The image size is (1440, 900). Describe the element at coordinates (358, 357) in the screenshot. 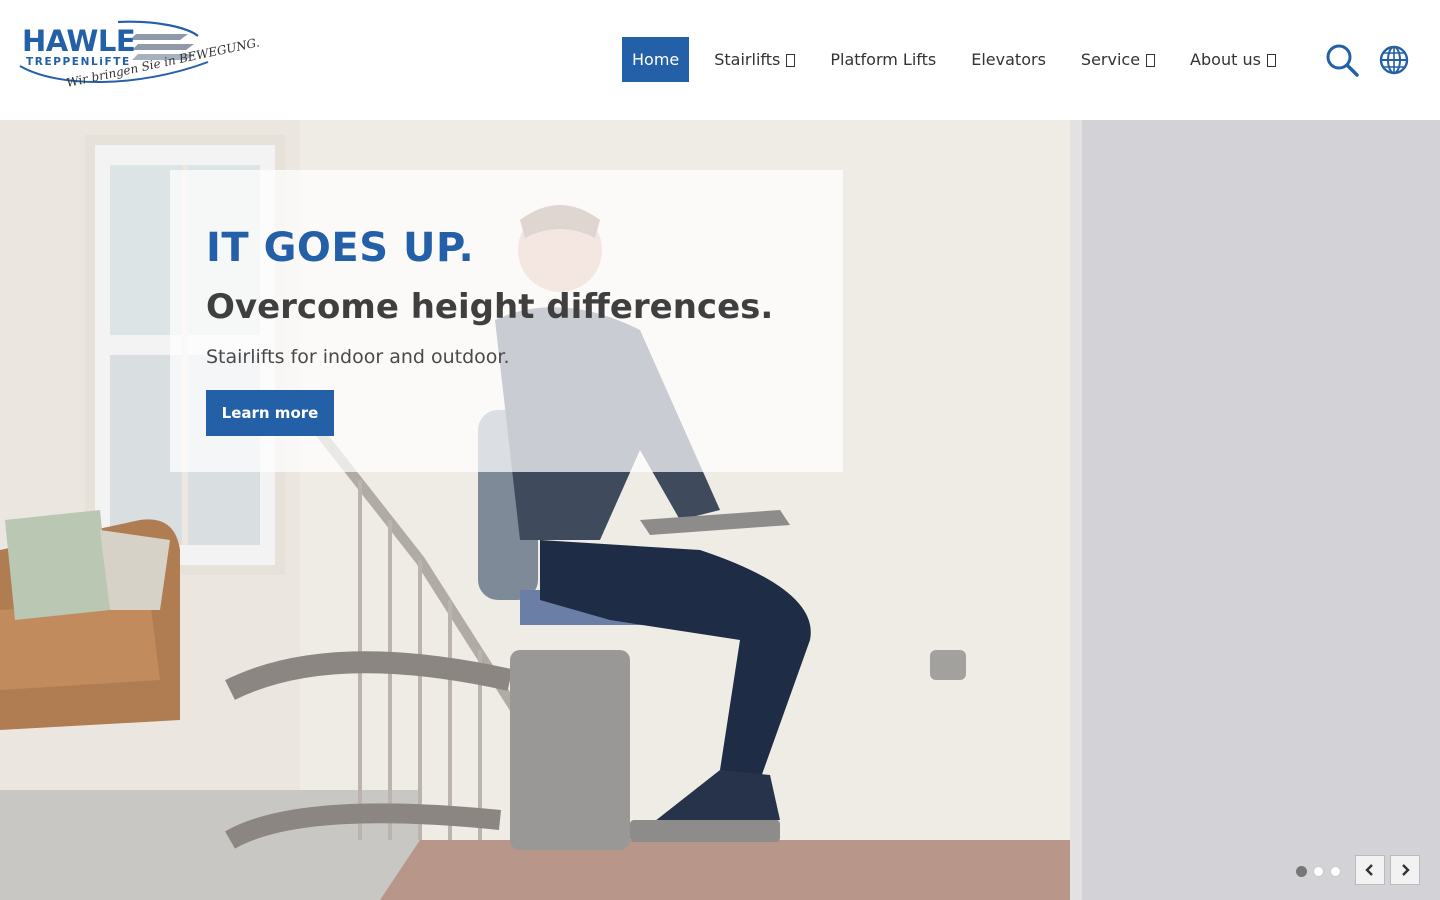

I see `hero-lead-text: Stairlifts for indoor and outdoor.` at that location.